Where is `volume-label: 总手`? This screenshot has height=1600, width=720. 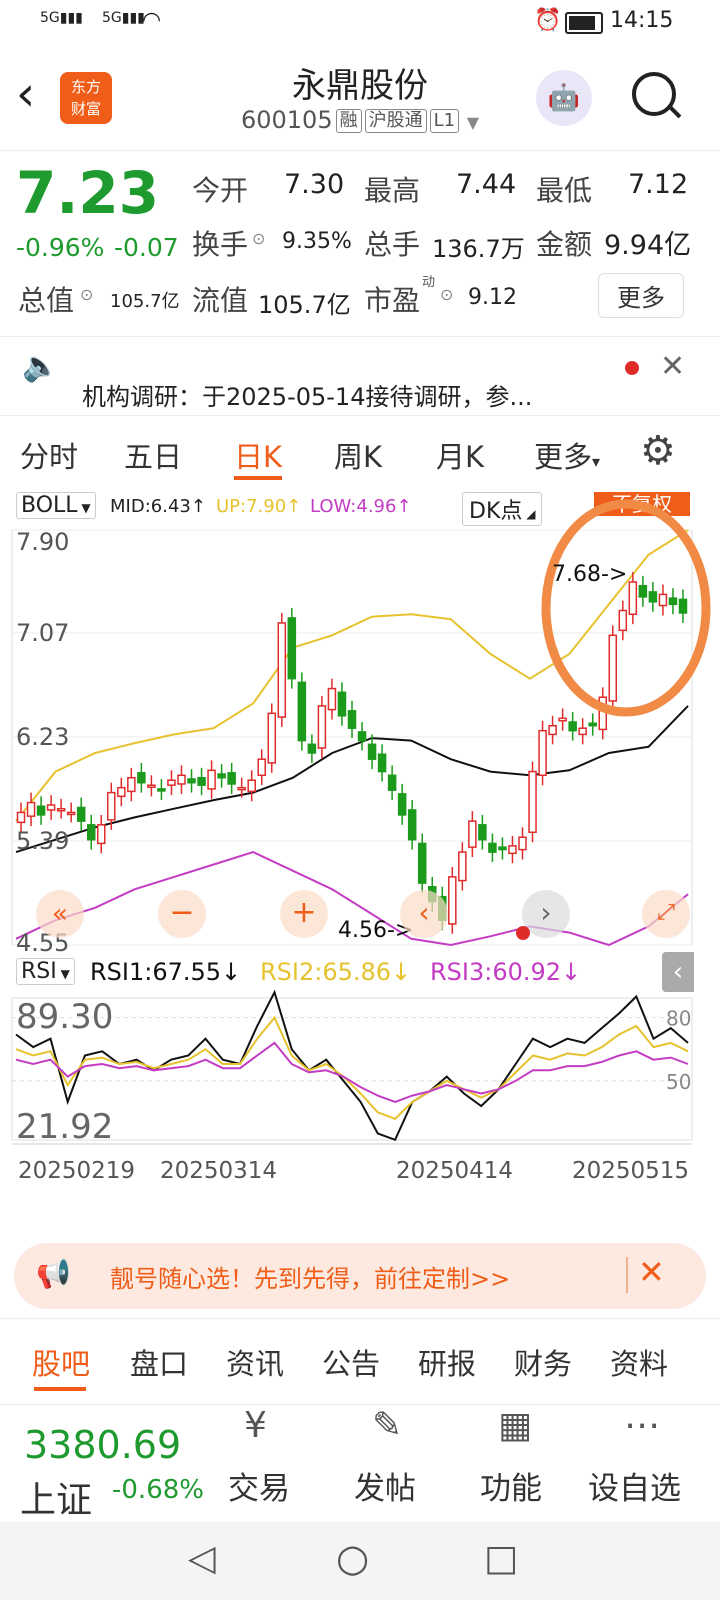
volume-label: 总手 is located at coordinates (392, 244).